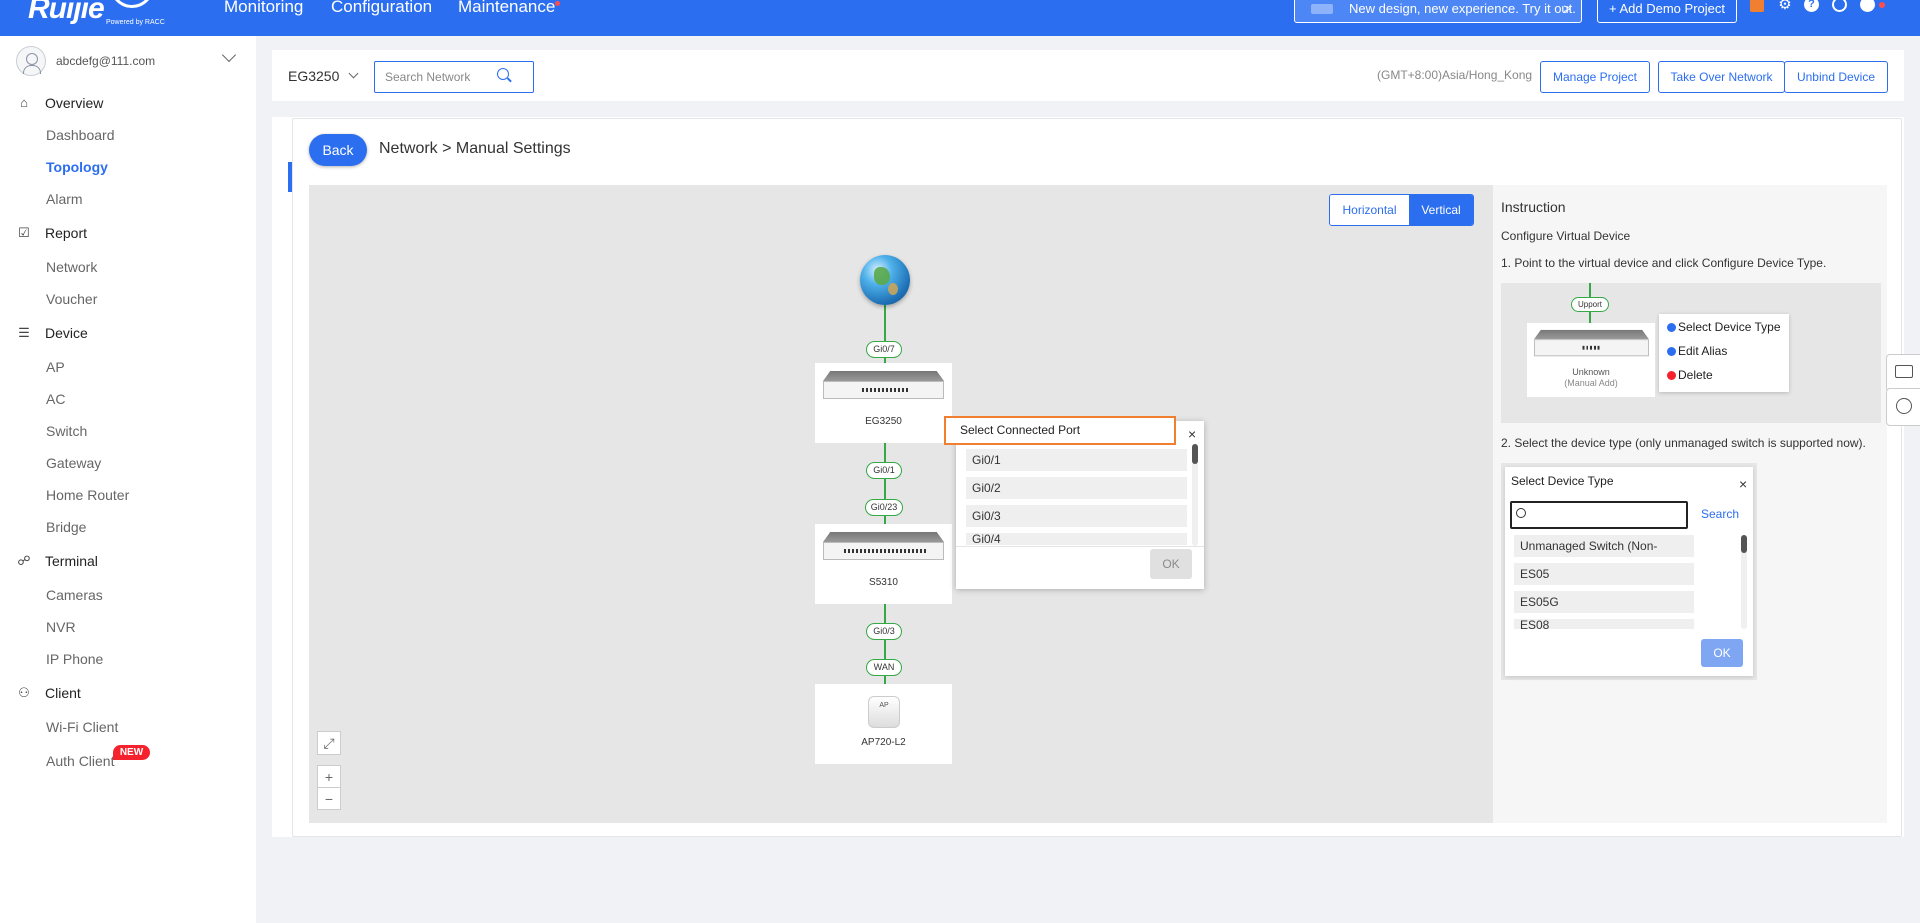 The image size is (1920, 923). Describe the element at coordinates (24, 232) in the screenshot. I see `report-icon: ☑` at that location.